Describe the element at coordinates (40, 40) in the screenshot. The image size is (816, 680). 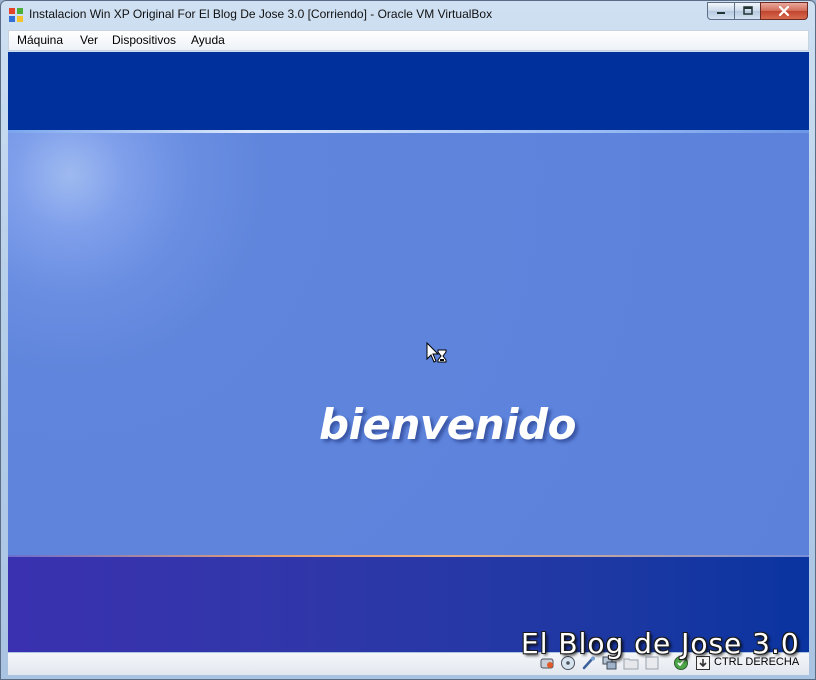
I see `menu-item-maquina: Máquina` at that location.